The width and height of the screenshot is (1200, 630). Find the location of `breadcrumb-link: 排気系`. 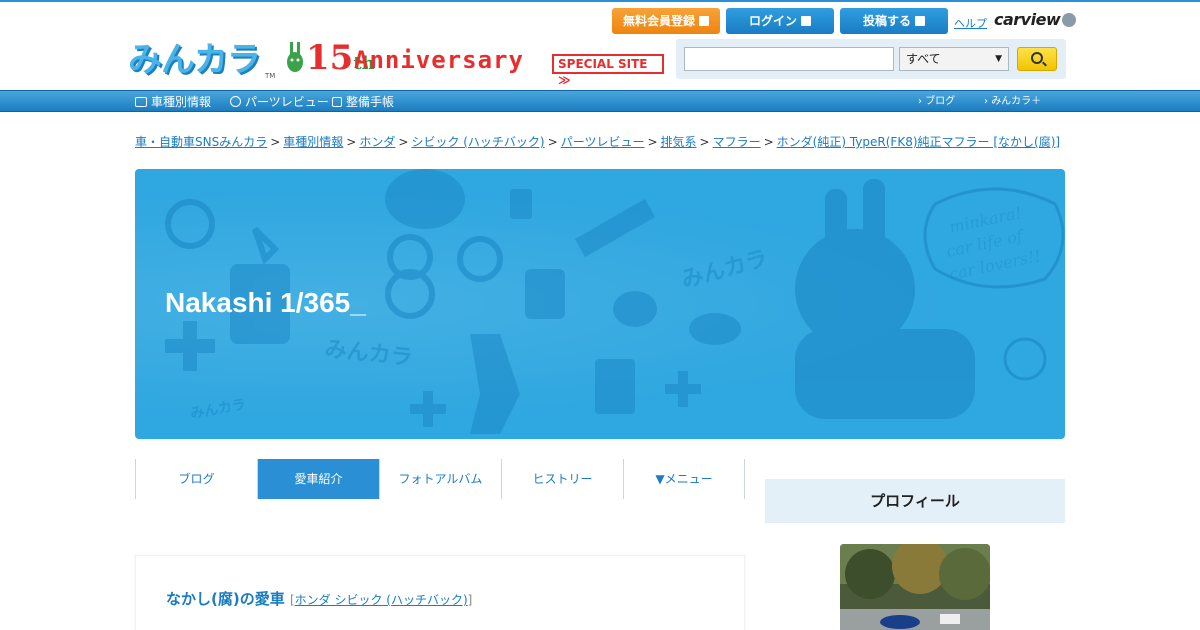

breadcrumb-link: 排気系 is located at coordinates (679, 142).